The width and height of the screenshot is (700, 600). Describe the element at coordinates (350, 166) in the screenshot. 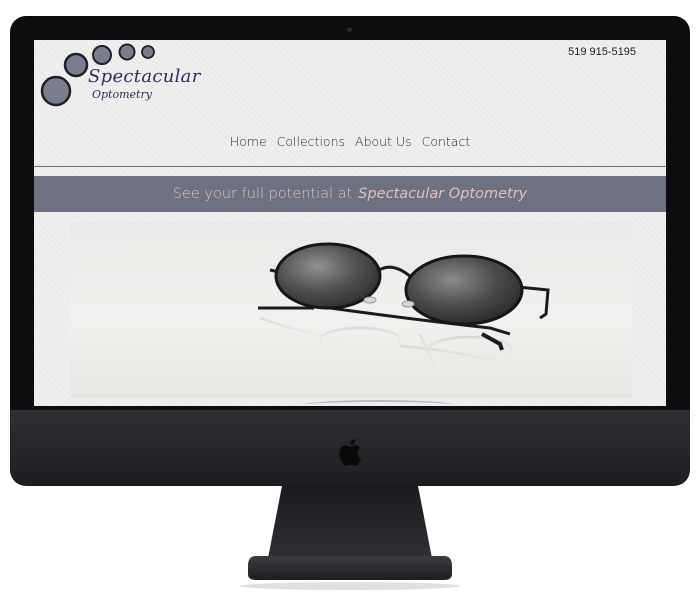

I see `nav-divider` at that location.